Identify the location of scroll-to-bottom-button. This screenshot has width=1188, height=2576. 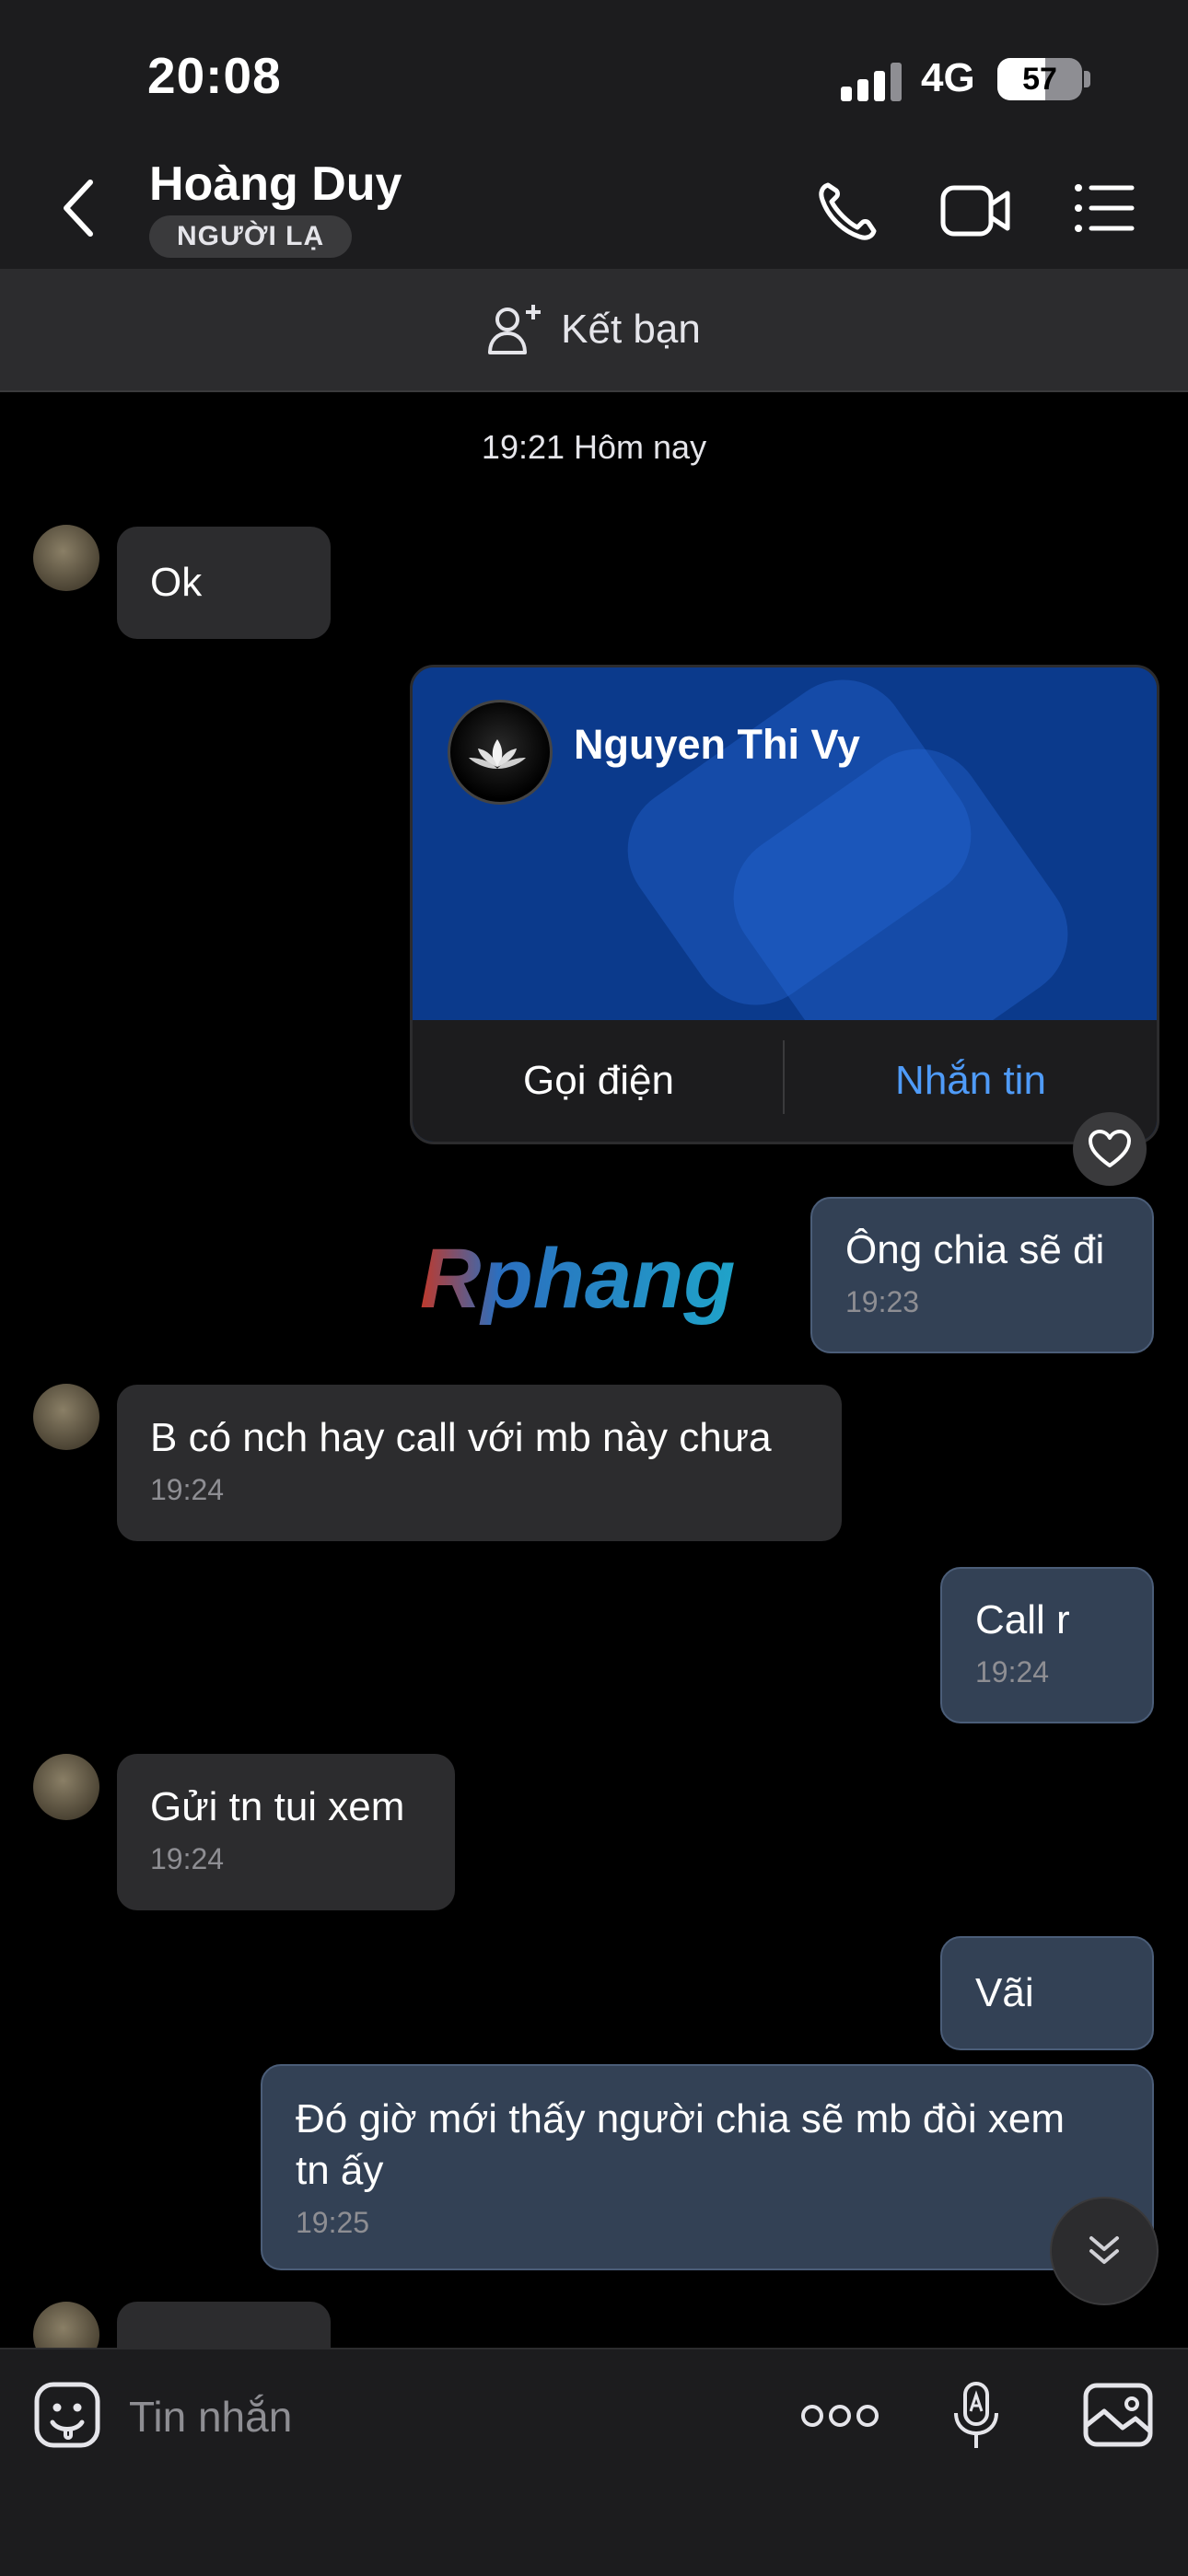
(1104, 2251).